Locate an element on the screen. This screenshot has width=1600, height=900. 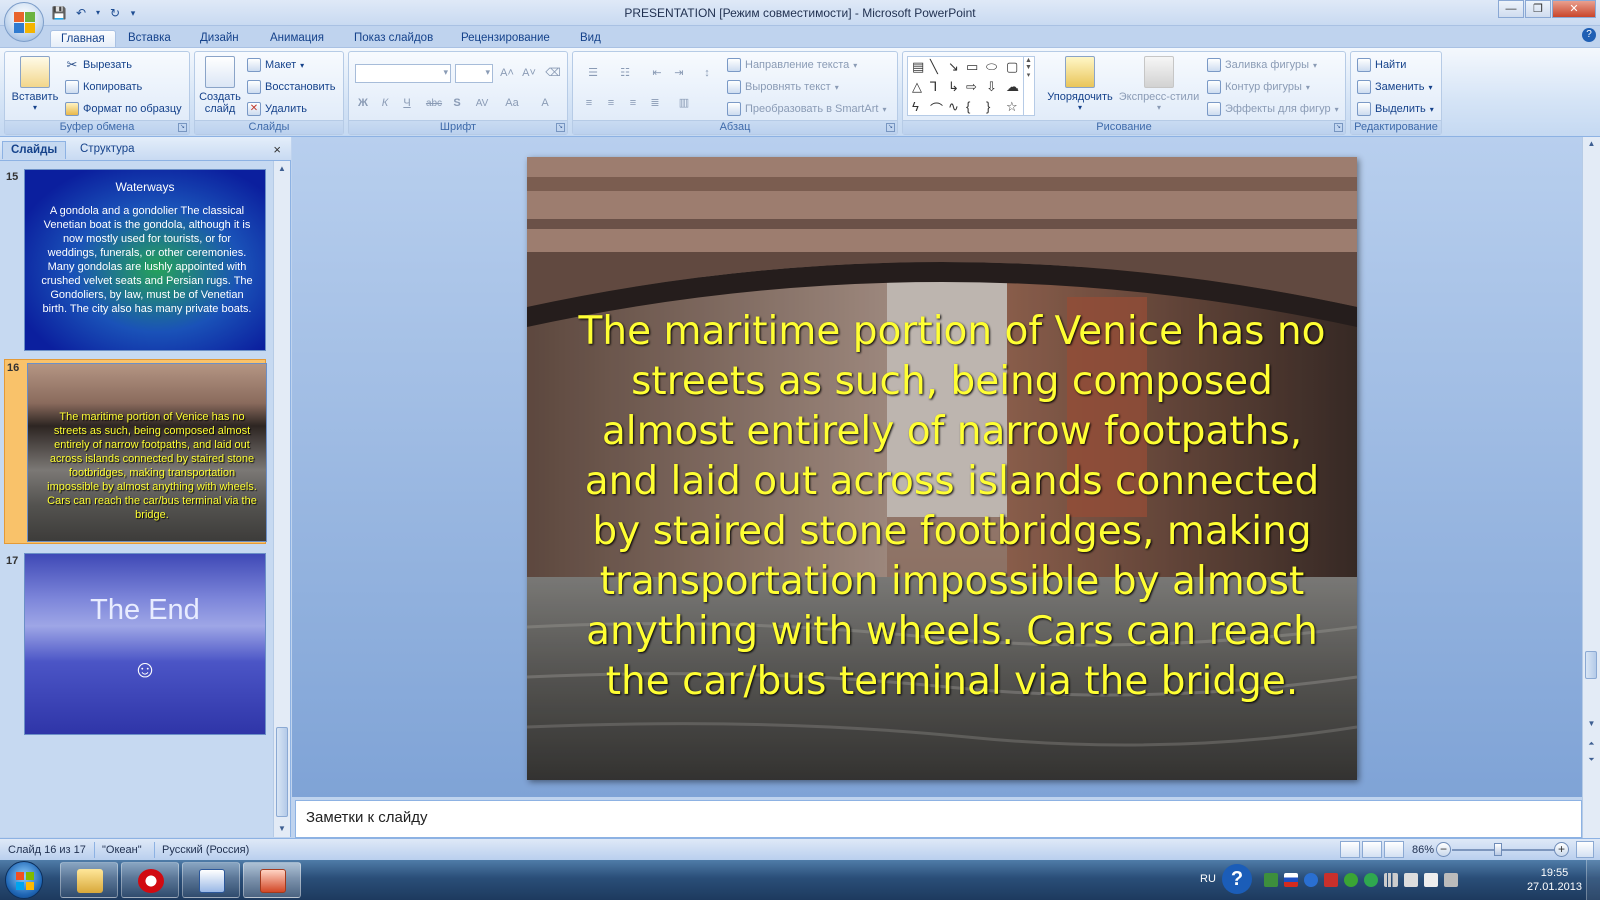
lightning-shape-icon: ϟ is located at coordinates (915, 106).